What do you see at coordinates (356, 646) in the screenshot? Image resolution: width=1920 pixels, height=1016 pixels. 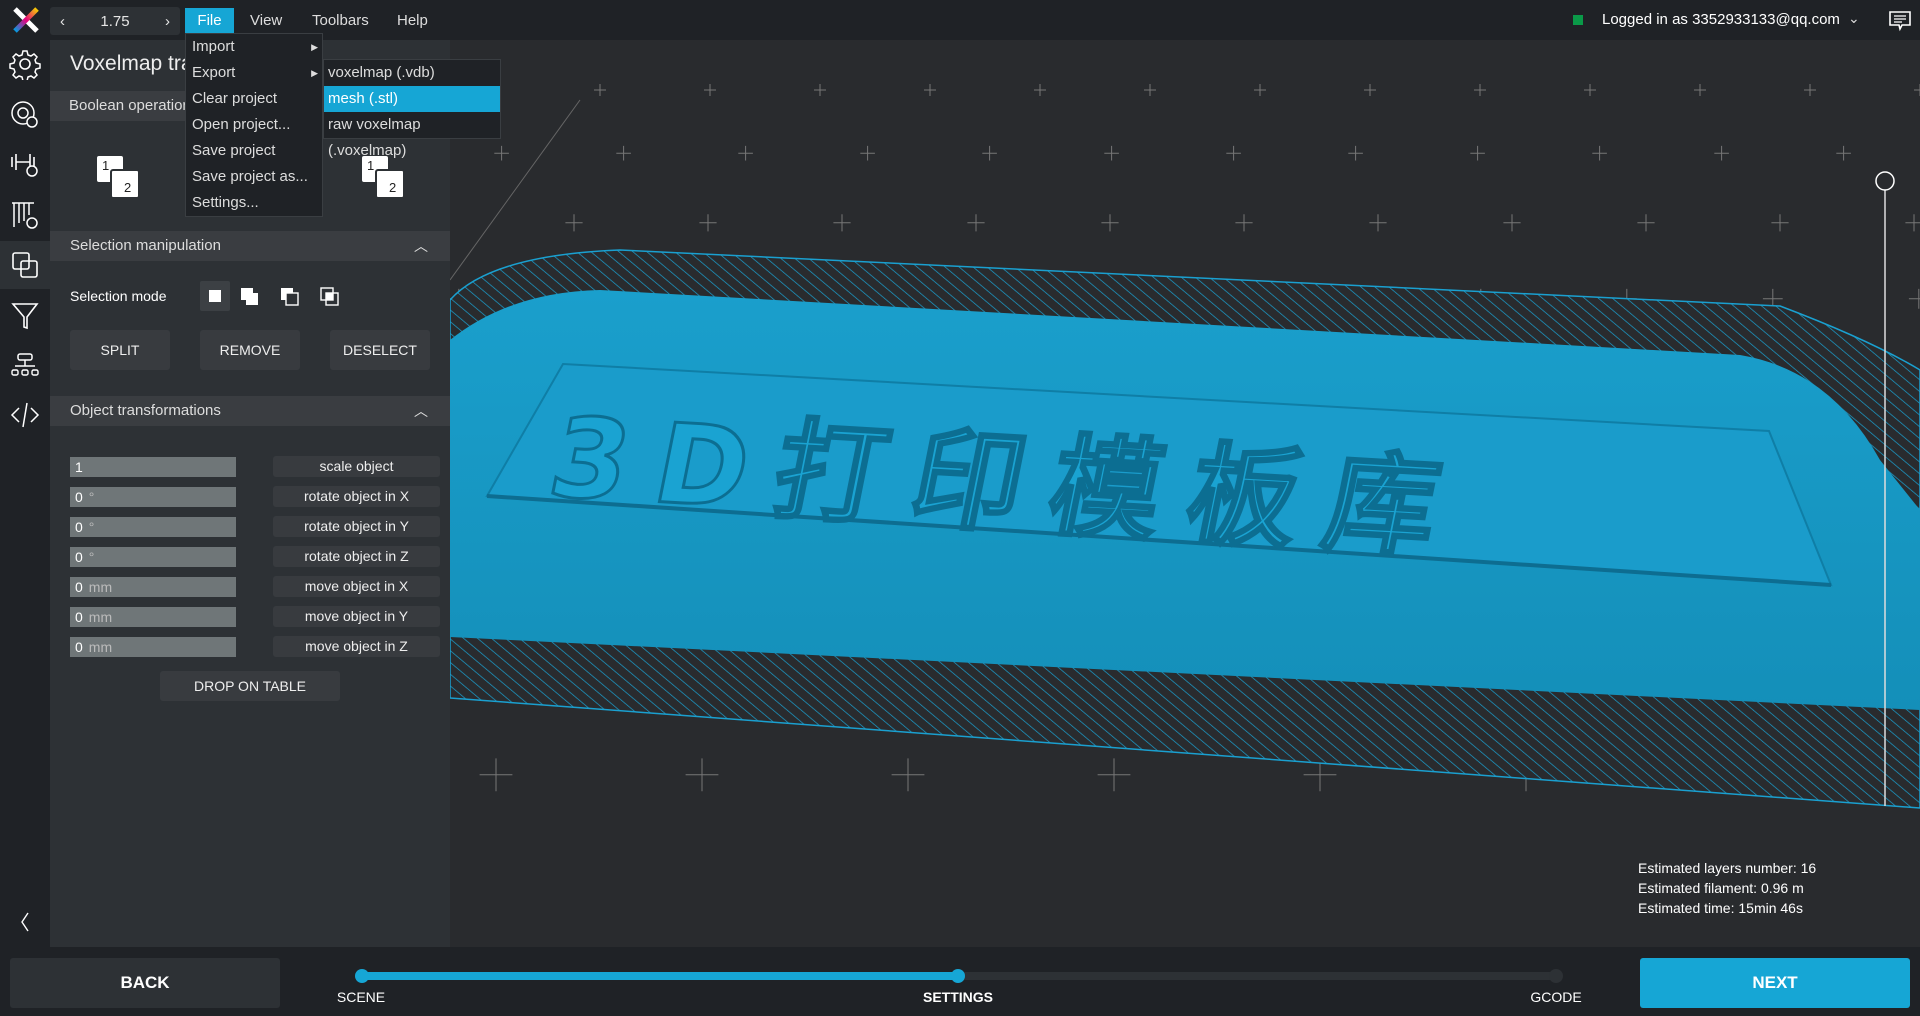 I see `transform-action-button: move object in Z` at bounding box center [356, 646].